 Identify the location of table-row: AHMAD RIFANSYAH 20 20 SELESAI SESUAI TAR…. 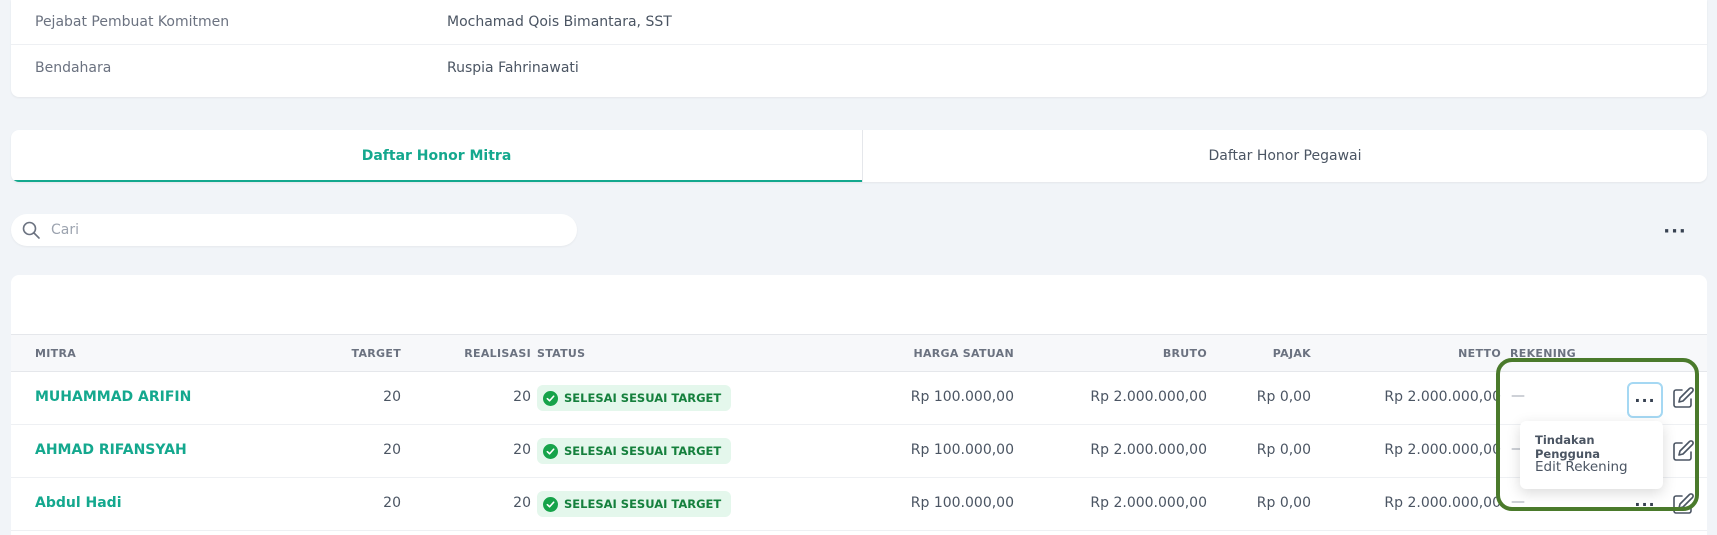
(859, 451).